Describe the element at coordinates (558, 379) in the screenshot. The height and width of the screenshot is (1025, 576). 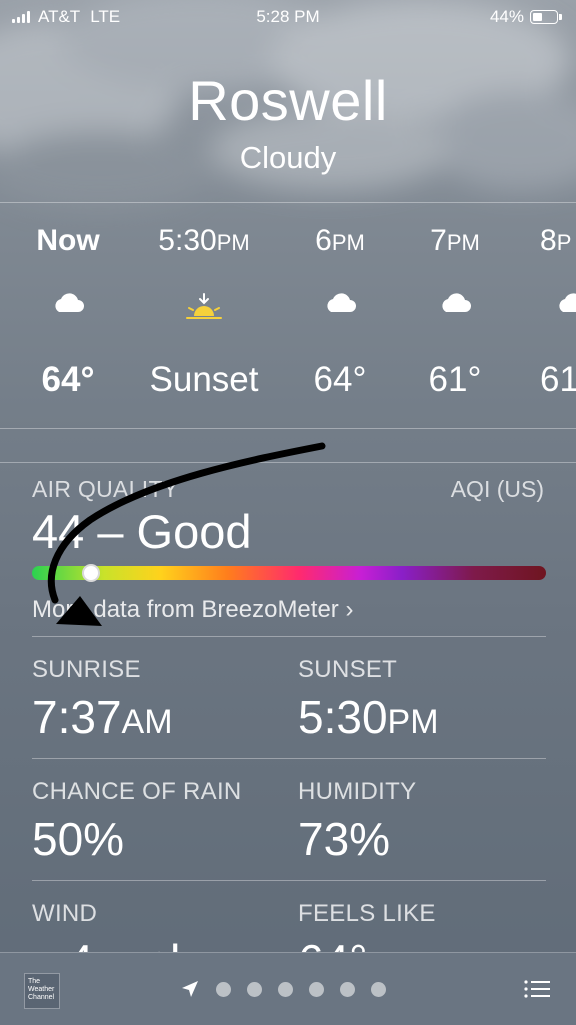
I see `hour-temp: 61` at that location.